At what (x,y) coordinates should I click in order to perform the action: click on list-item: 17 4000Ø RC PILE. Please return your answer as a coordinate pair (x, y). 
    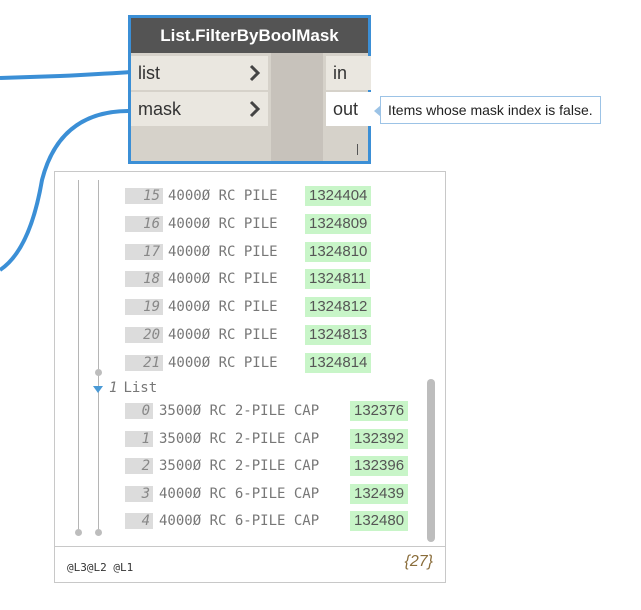
    Looking at the image, I should click on (201, 252).